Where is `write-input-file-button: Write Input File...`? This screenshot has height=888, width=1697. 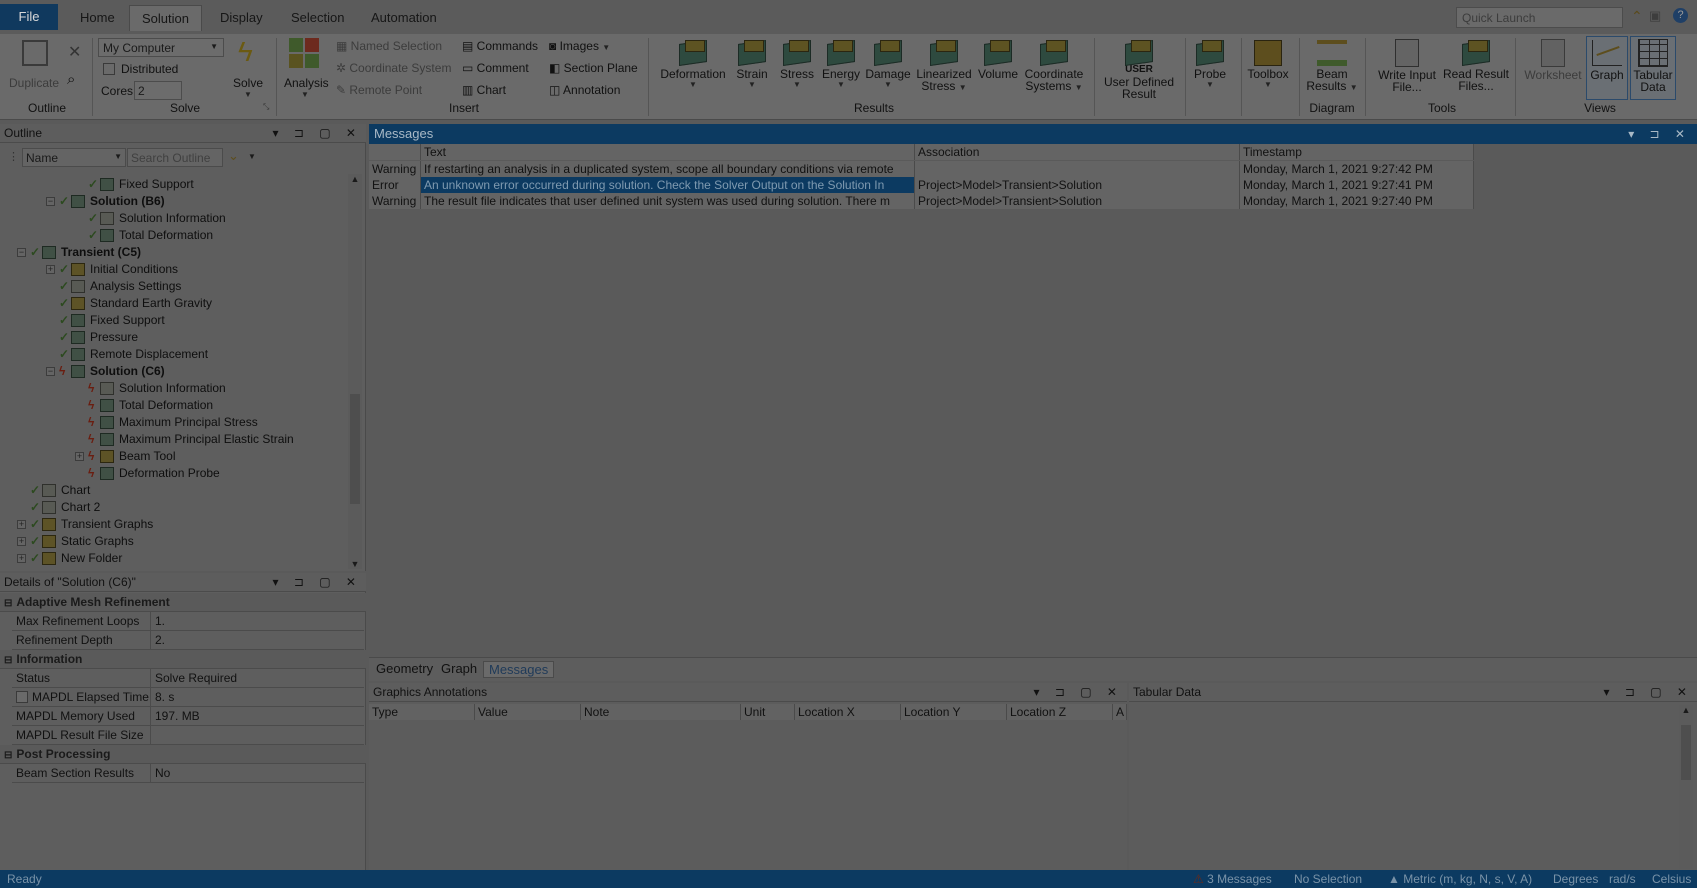 write-input-file-button: Write Input File... is located at coordinates (1407, 68).